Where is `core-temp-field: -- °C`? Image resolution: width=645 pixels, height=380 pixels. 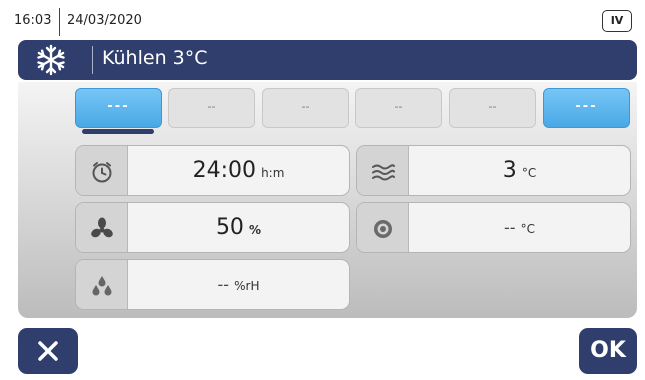 core-temp-field: -- °C is located at coordinates (493, 227).